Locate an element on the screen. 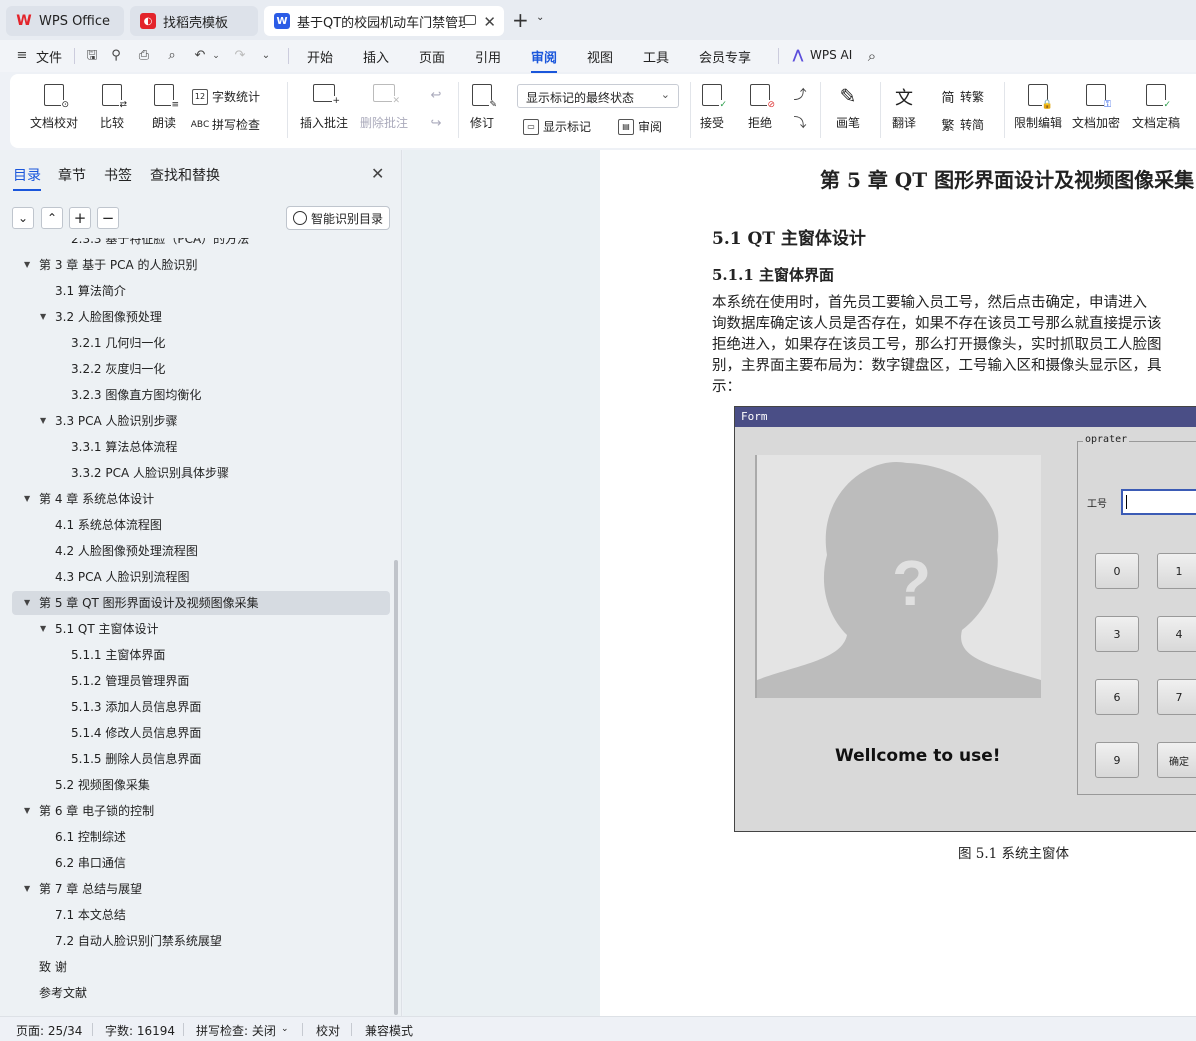 Image resolution: width=1196 pixels, height=1041 pixels. new-tab-icon: + is located at coordinates (520, 20).